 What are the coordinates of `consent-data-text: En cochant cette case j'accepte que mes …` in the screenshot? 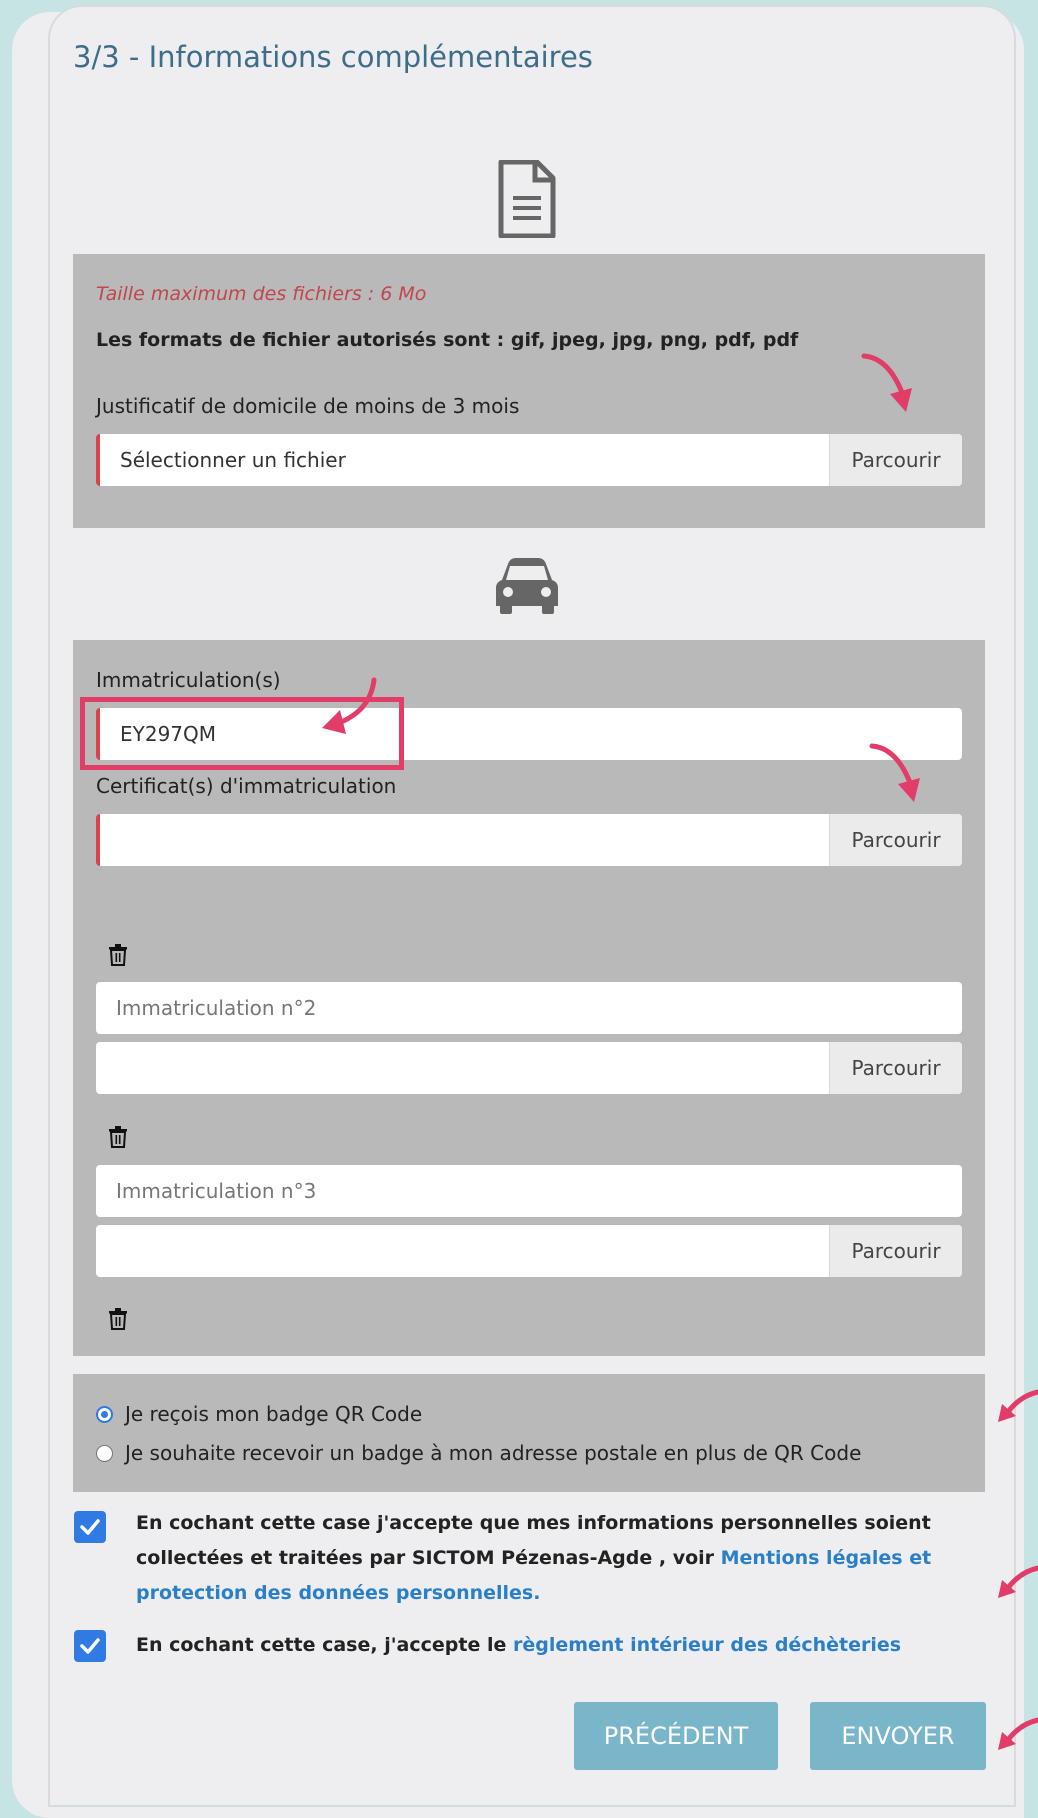 It's located at (546, 1558).